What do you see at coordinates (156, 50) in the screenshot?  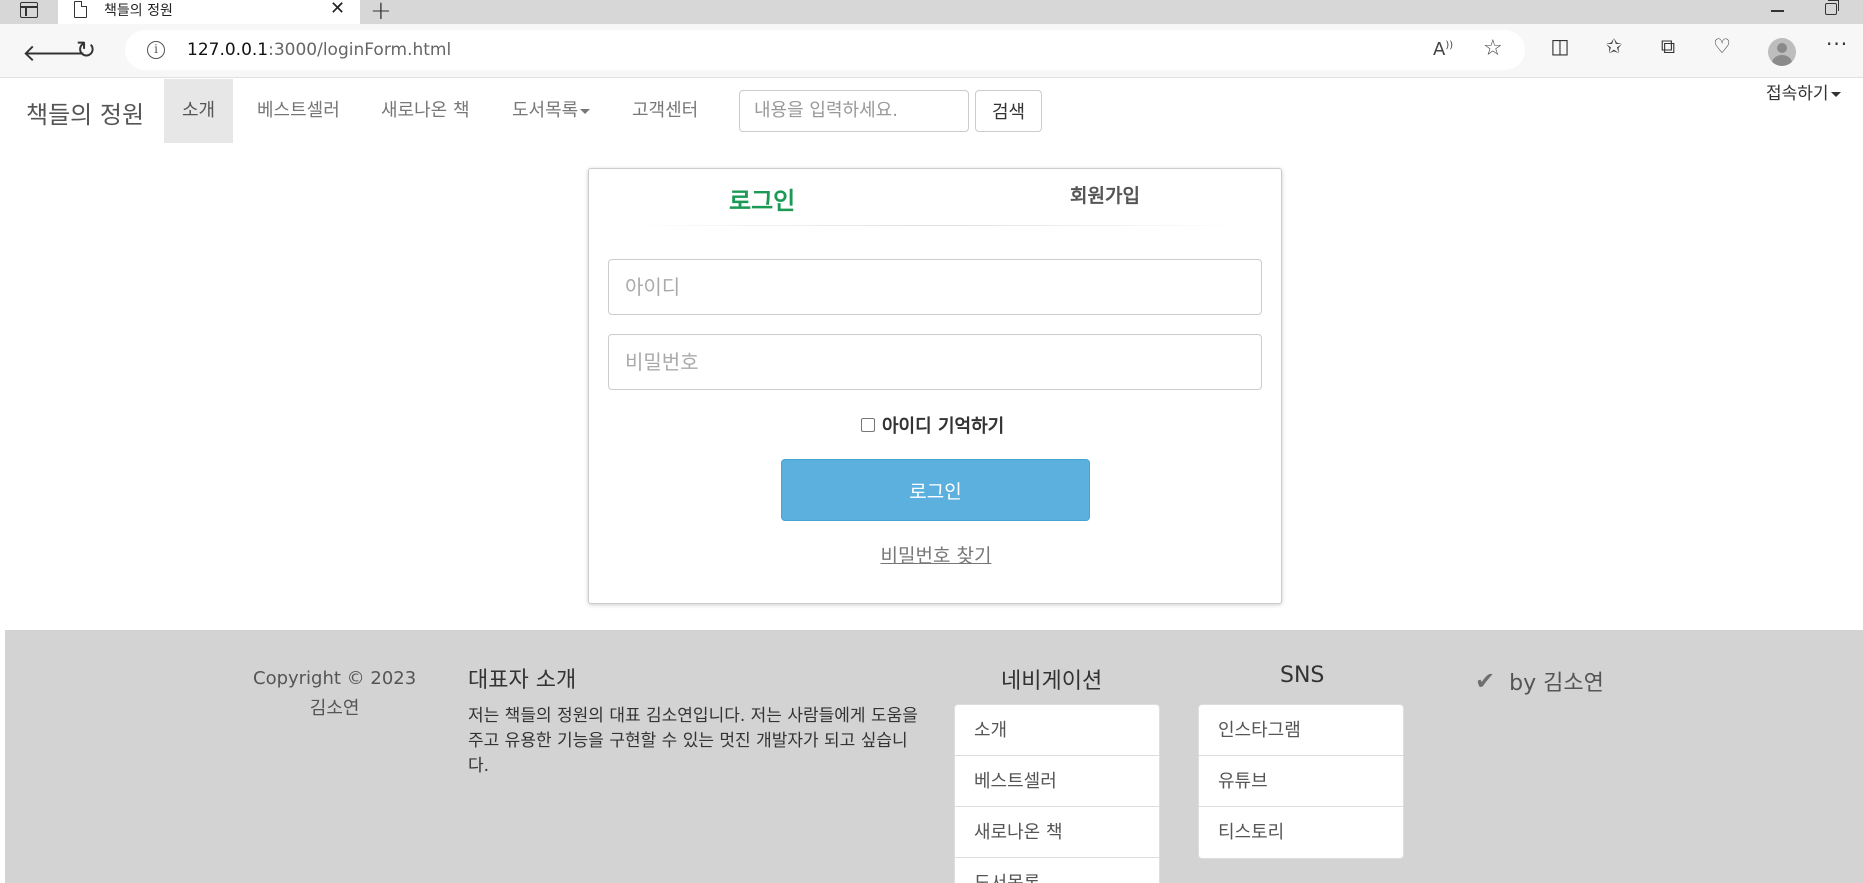 I see `info-icon: i` at bounding box center [156, 50].